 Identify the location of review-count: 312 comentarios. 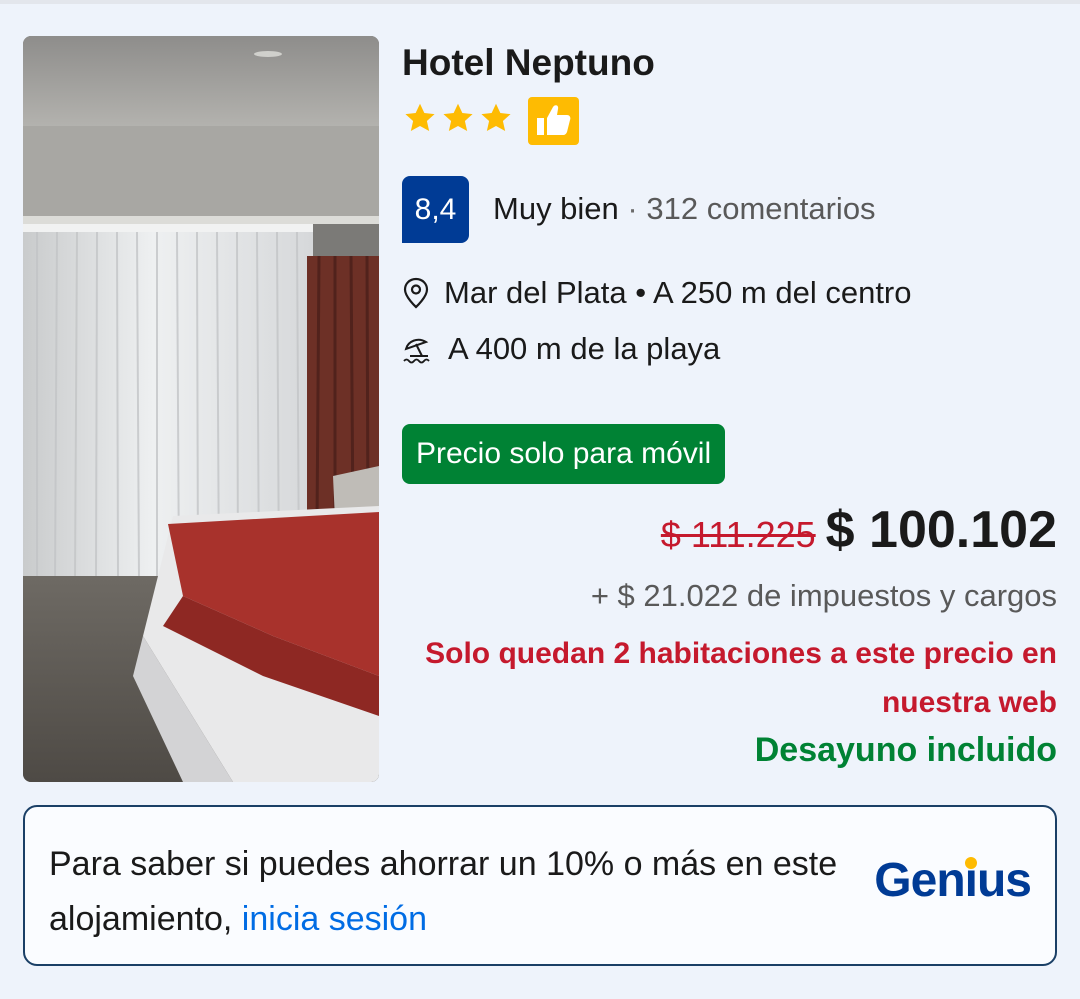
(761, 208).